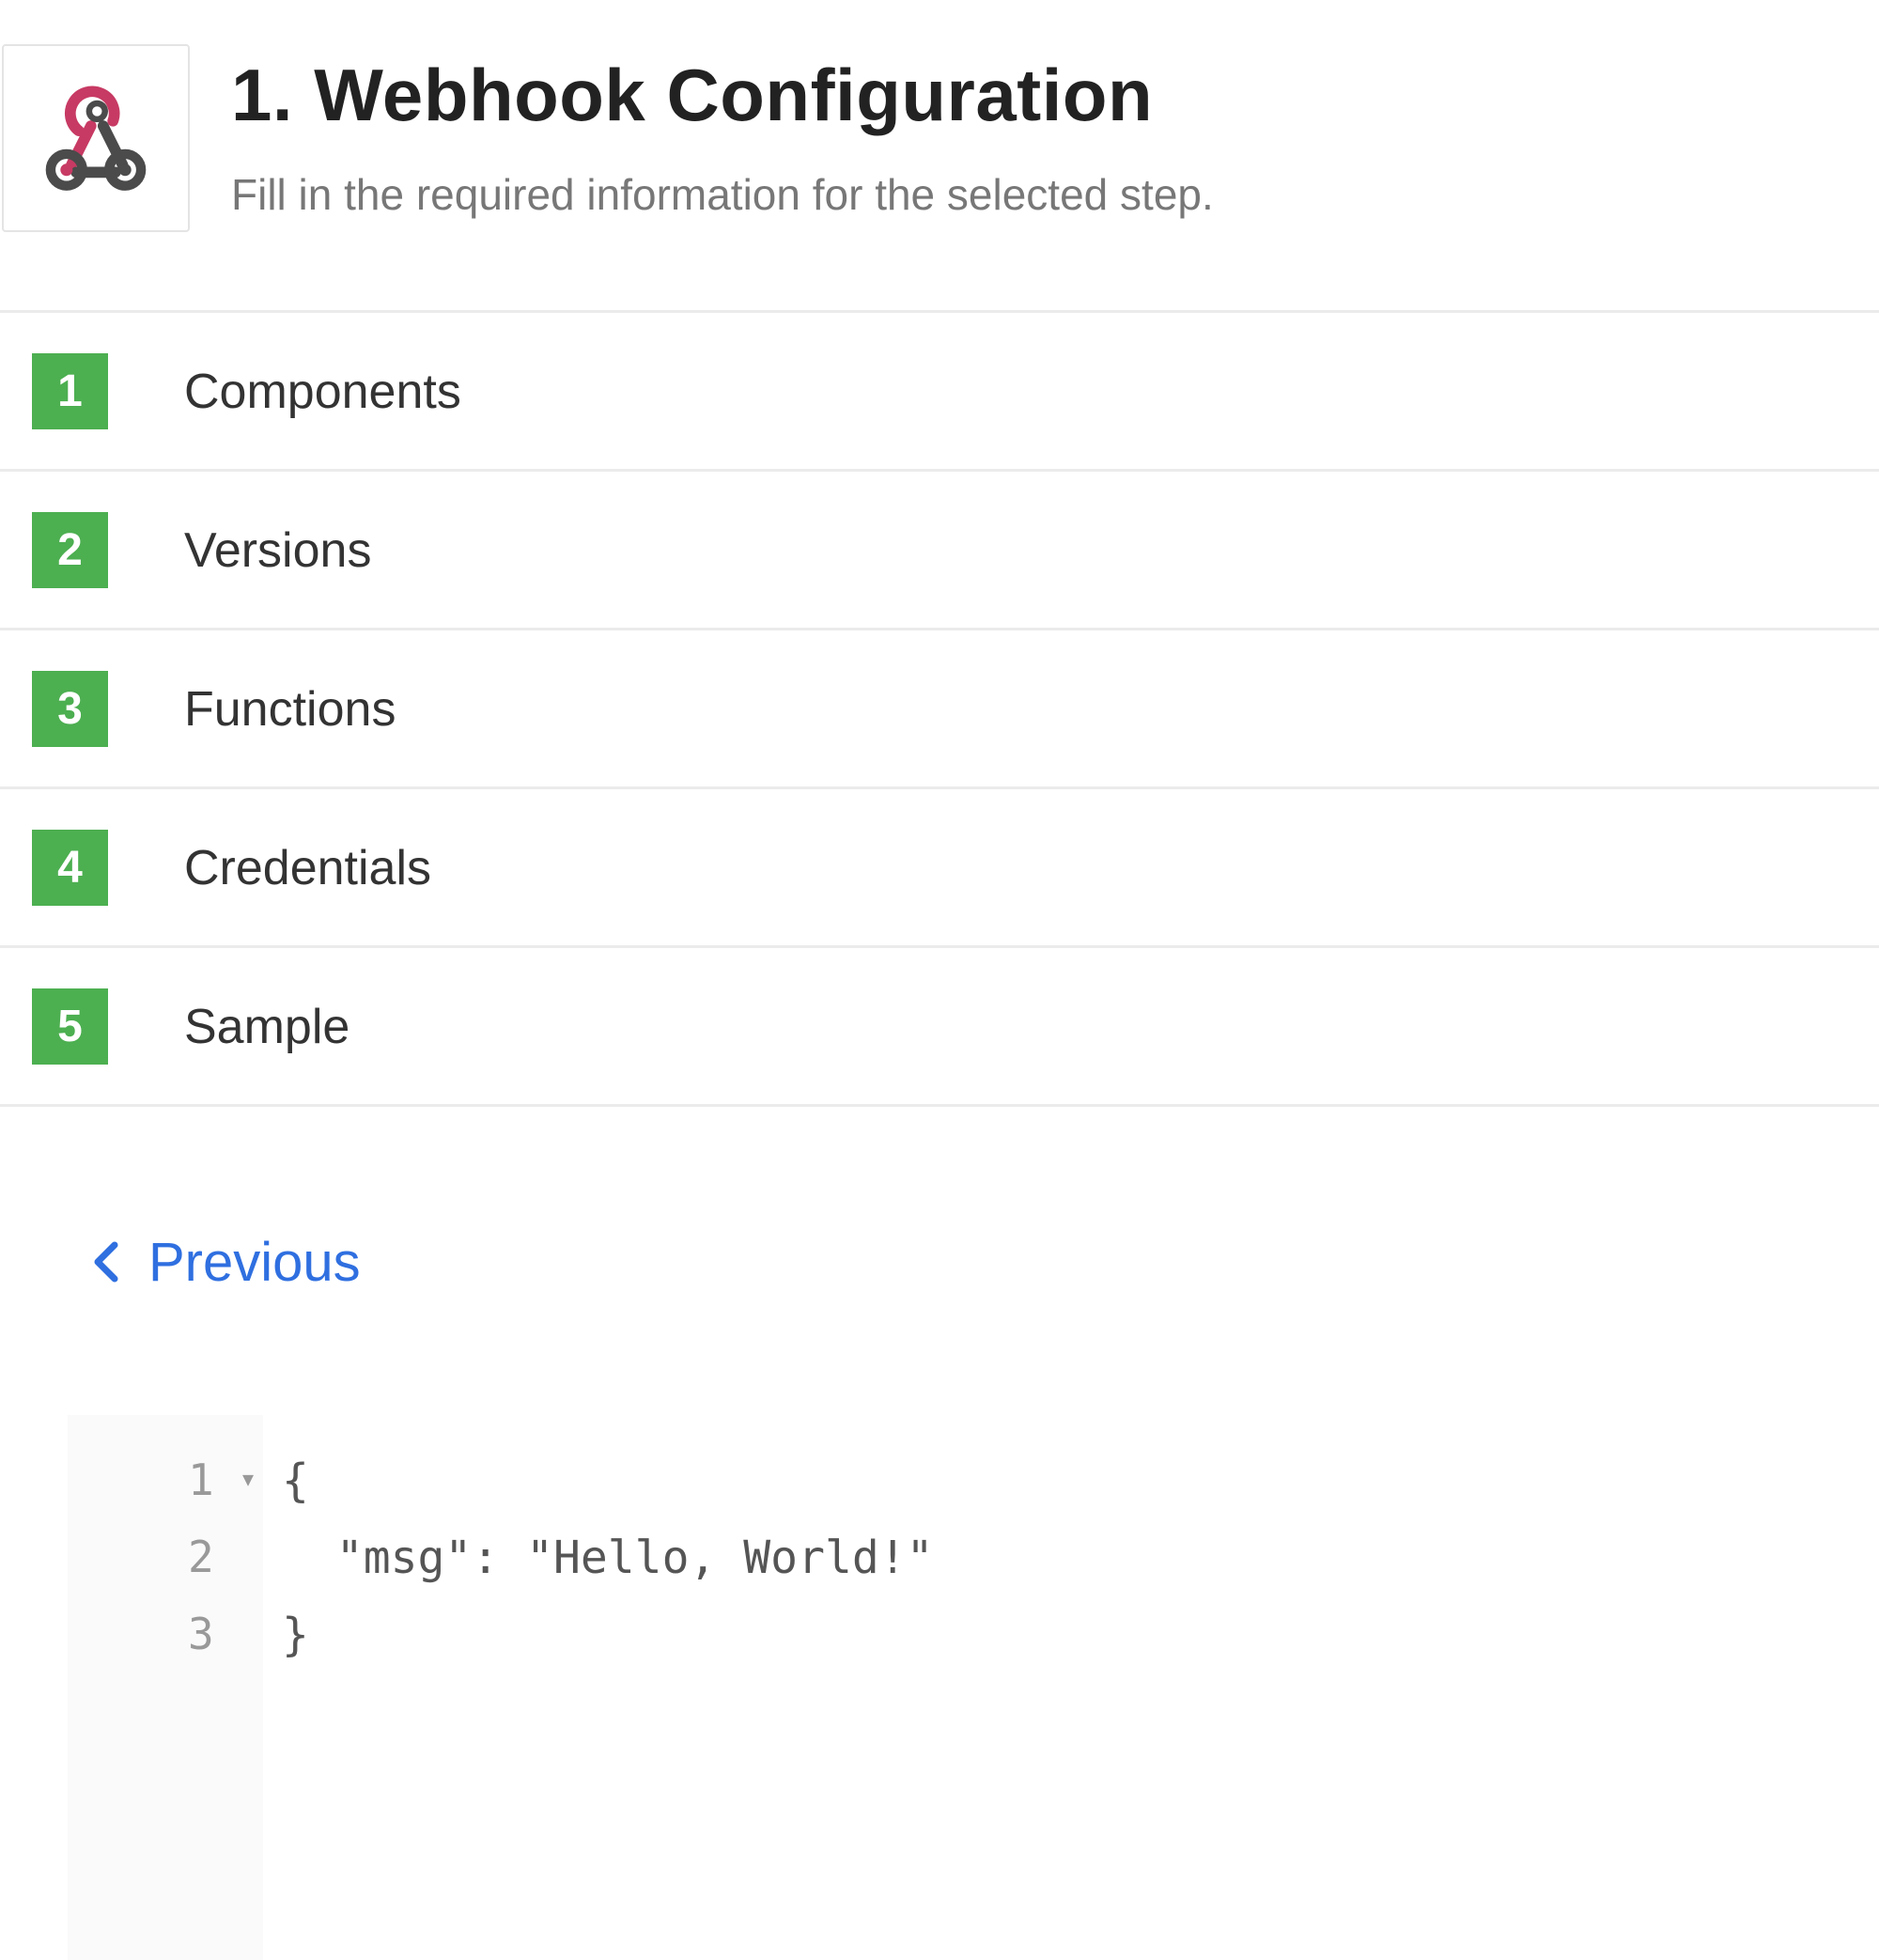  Describe the element at coordinates (106, 1262) in the screenshot. I see `chevron-left-icon` at that location.